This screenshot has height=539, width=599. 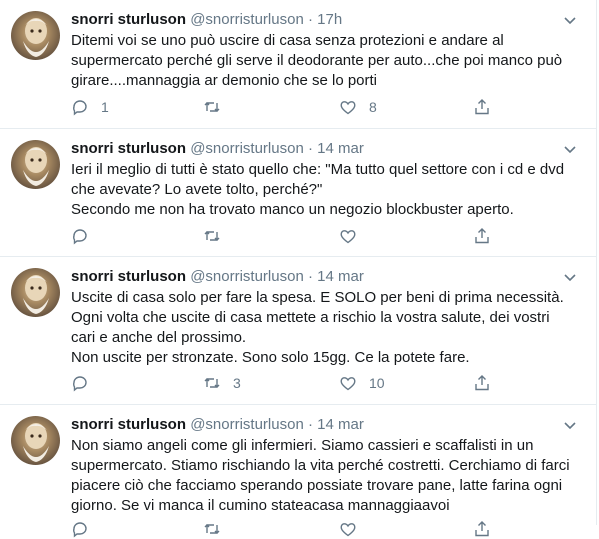 What do you see at coordinates (105, 107) in the screenshot?
I see `reply-count: 1` at bounding box center [105, 107].